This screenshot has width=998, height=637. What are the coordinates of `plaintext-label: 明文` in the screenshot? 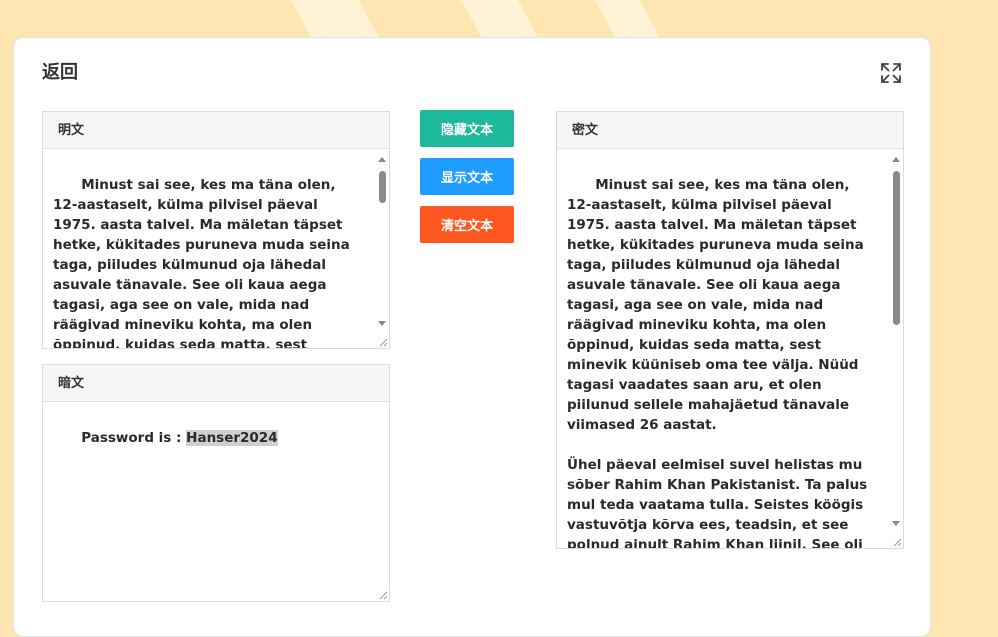 It's located at (216, 130).